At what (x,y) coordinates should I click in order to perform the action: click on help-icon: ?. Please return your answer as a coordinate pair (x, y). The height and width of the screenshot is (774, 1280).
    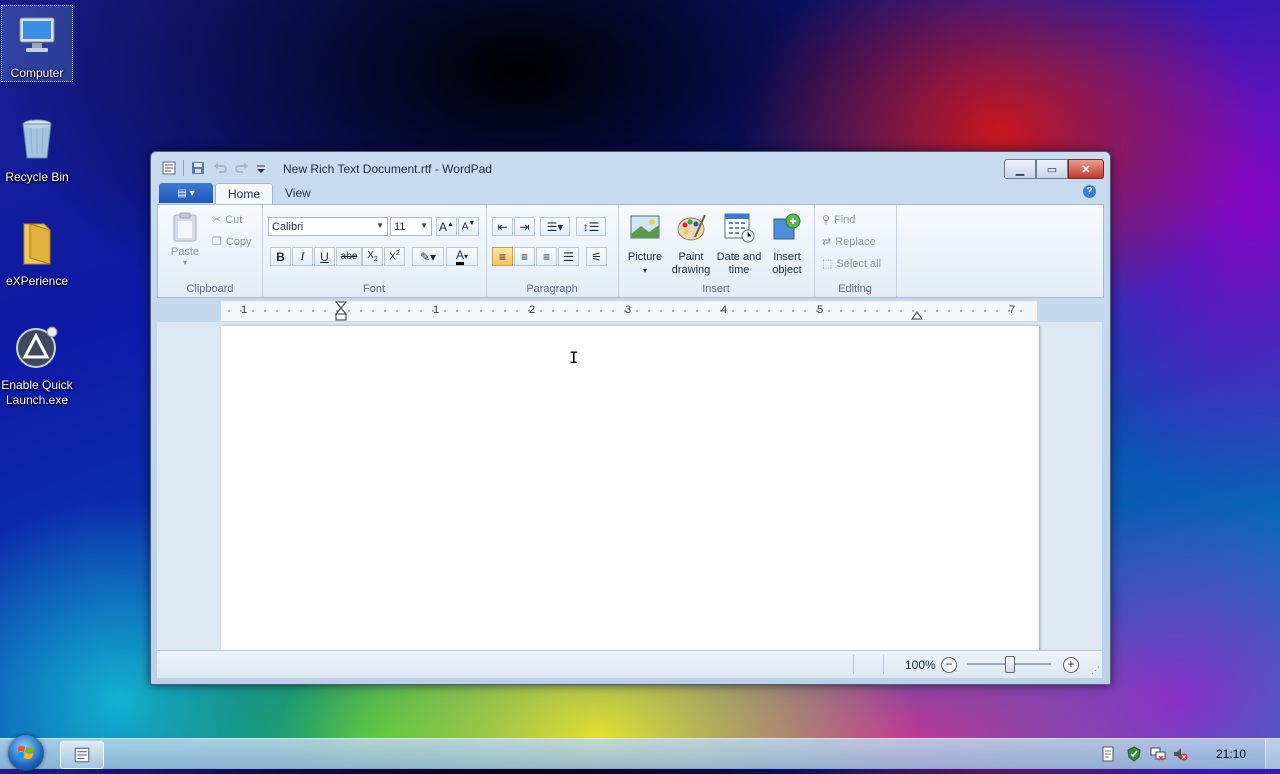
    Looking at the image, I should click on (1089, 191).